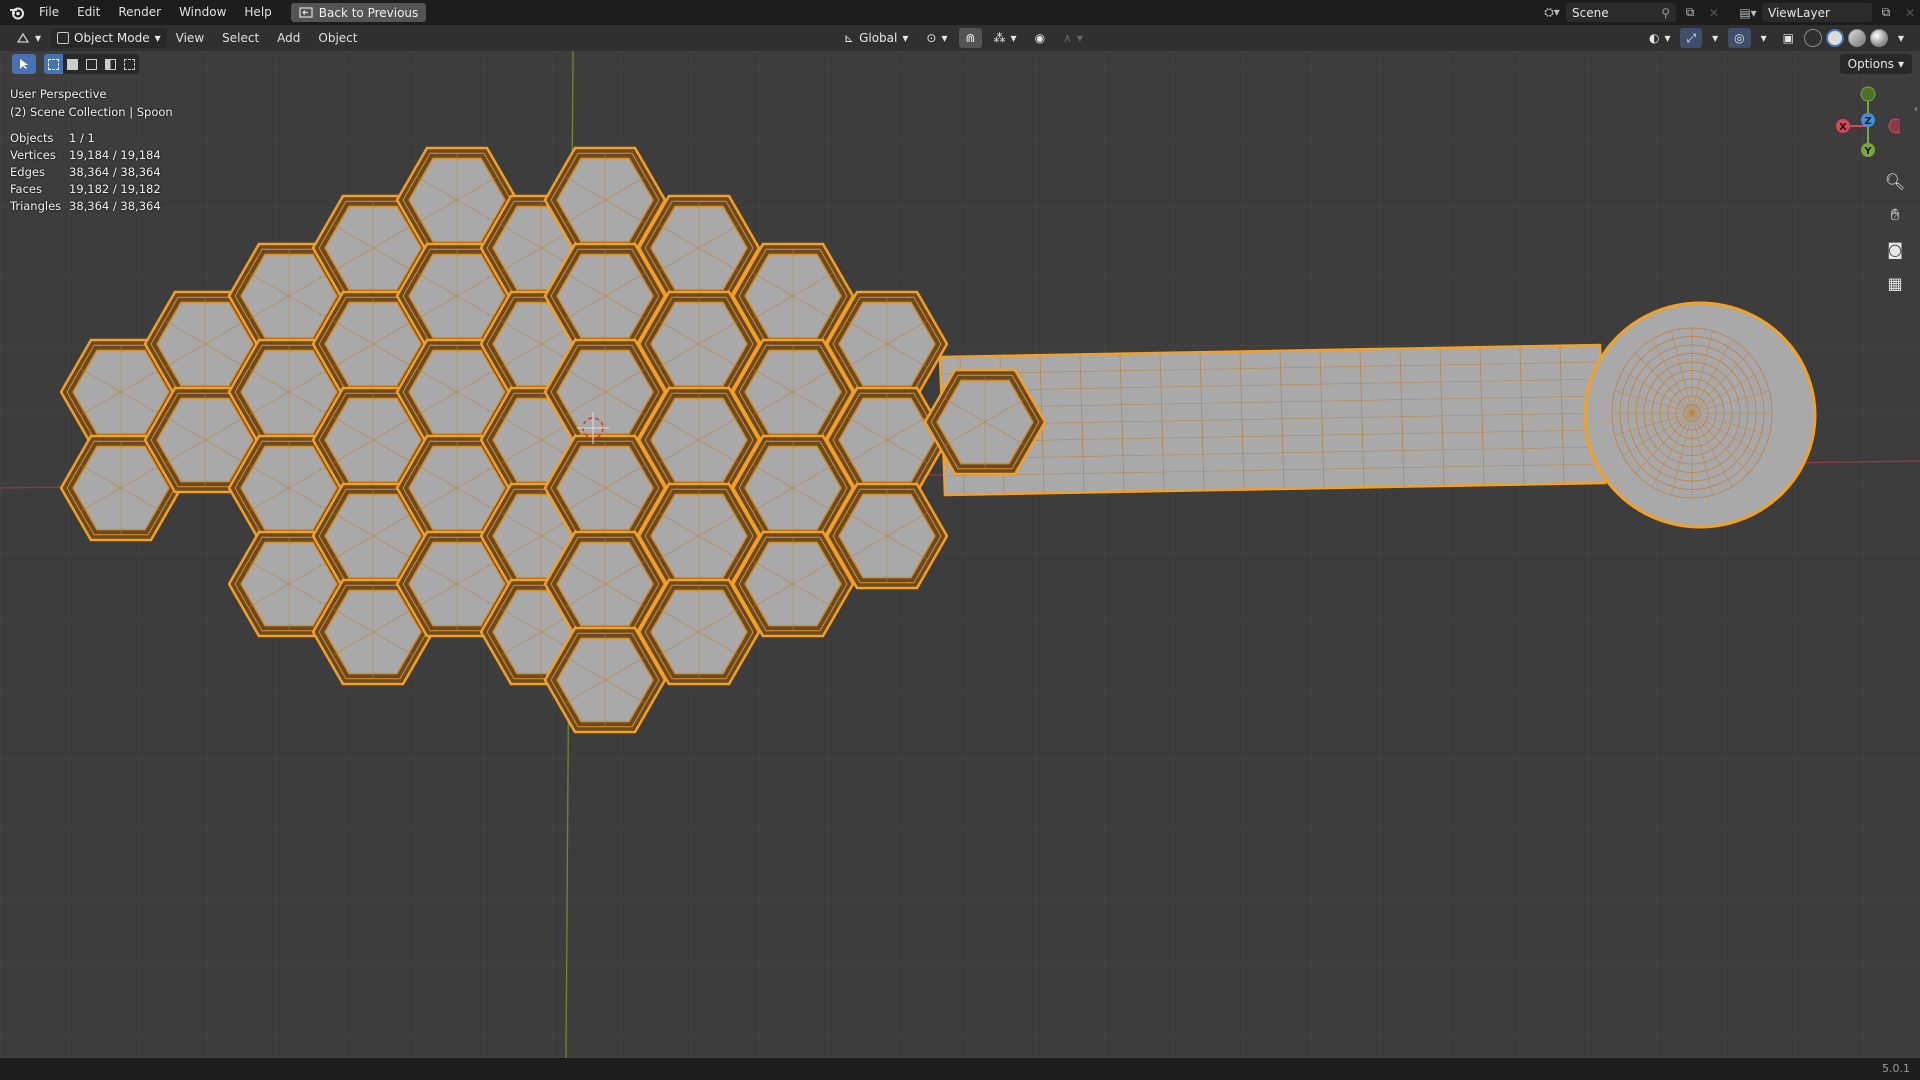 The height and width of the screenshot is (1080, 1920). What do you see at coordinates (1748, 12) in the screenshot?
I see `view-layer-icon: ▤▾` at bounding box center [1748, 12].